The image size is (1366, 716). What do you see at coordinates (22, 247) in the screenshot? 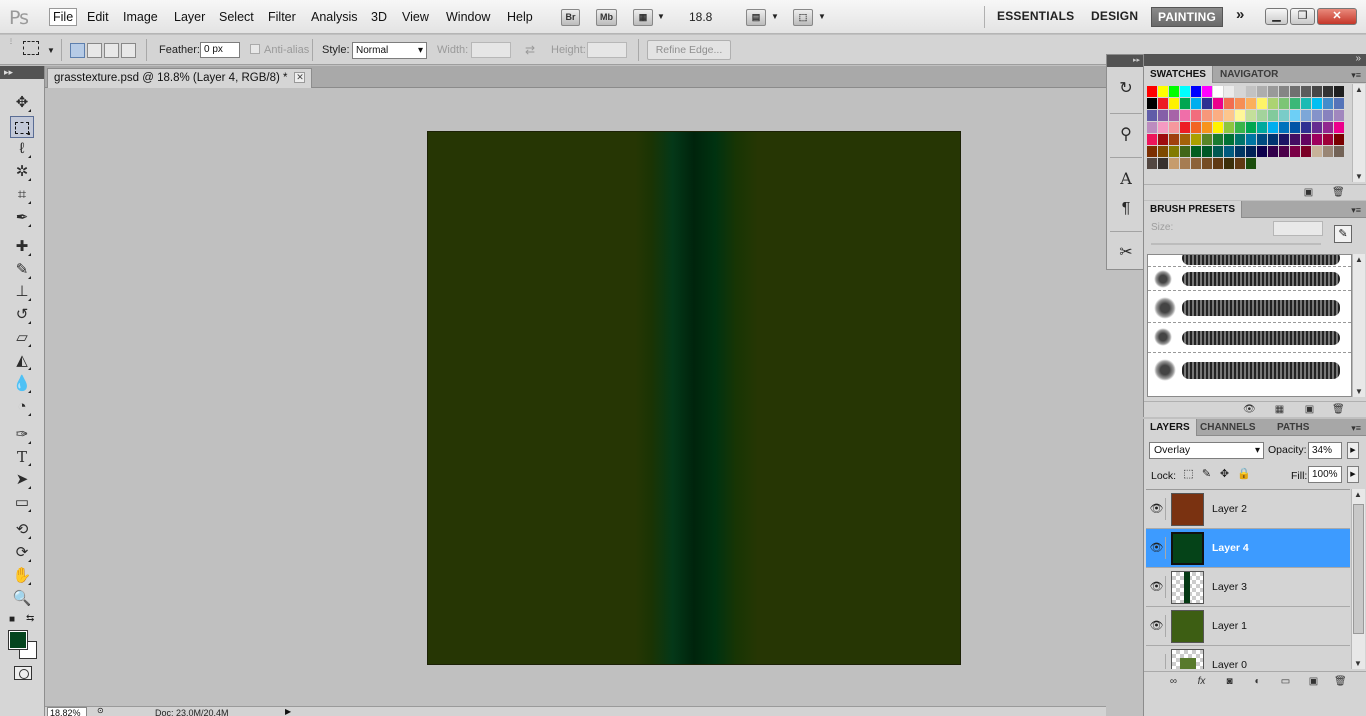
I see `healing-brush-tool: ✚` at bounding box center [22, 247].